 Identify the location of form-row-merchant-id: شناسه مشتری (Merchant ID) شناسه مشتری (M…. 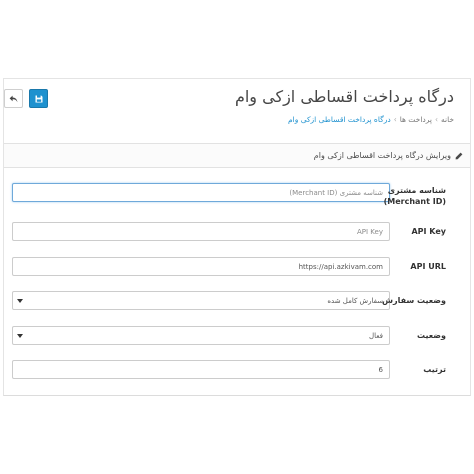
(237, 195).